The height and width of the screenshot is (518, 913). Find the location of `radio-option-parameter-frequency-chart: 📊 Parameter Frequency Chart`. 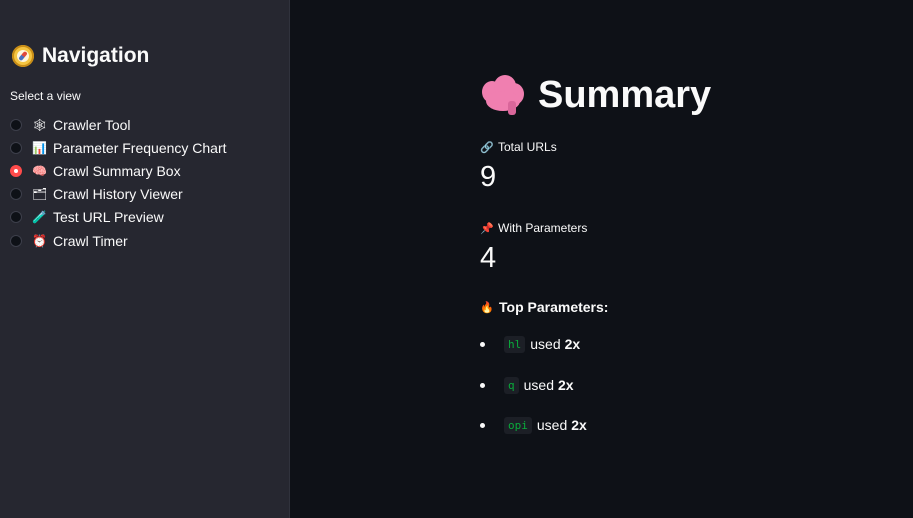

radio-option-parameter-frequency-chart: 📊 Parameter Frequency Chart is located at coordinates (118, 147).